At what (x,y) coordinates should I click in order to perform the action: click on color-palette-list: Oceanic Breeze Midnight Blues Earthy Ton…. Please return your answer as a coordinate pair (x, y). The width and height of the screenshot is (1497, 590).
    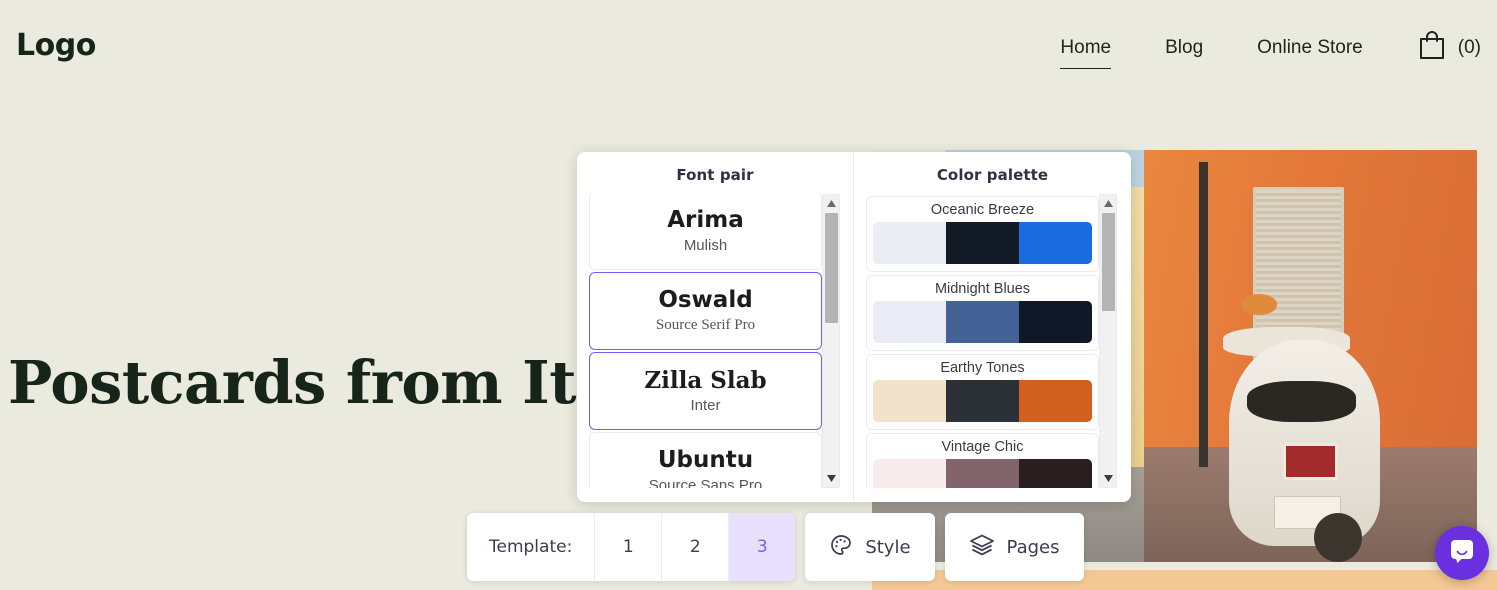
    Looking at the image, I should click on (982, 342).